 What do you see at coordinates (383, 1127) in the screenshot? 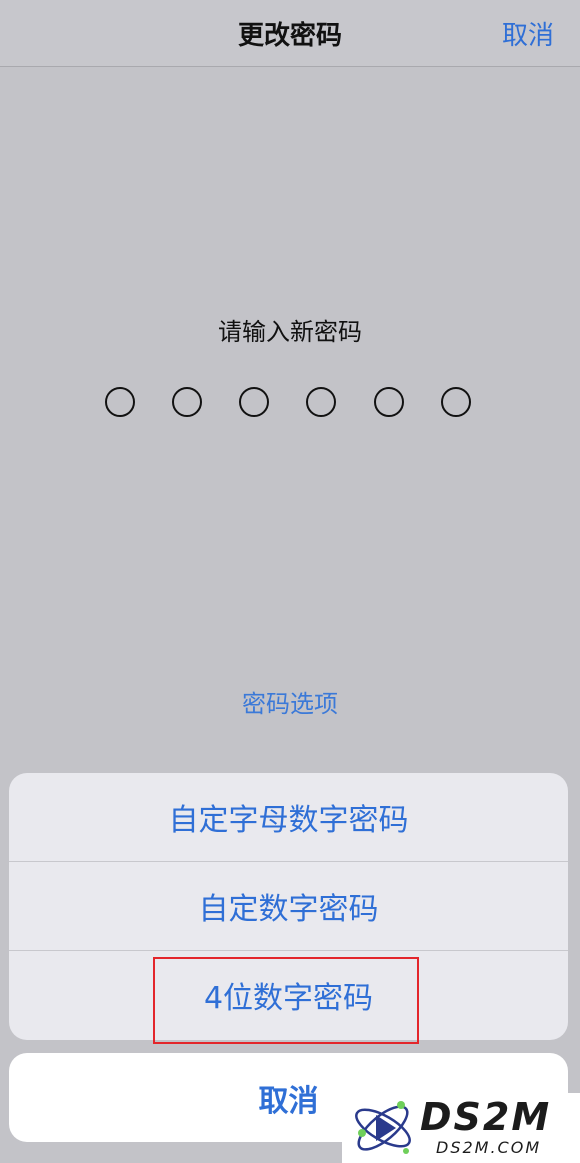
I see `atom-logo-icon` at bounding box center [383, 1127].